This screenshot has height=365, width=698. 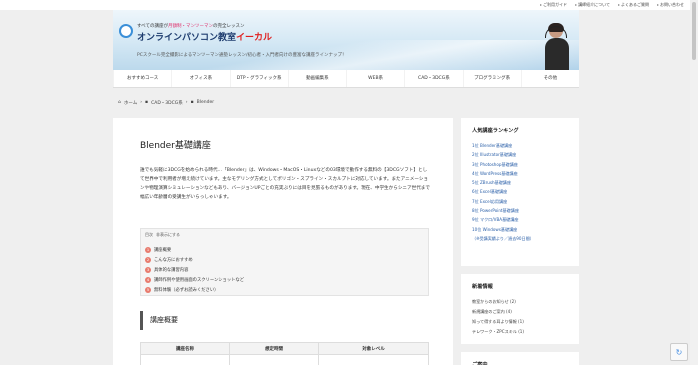 I want to click on ranking-note: （※受講実績より／過去90日間）, so click(x=503, y=238).